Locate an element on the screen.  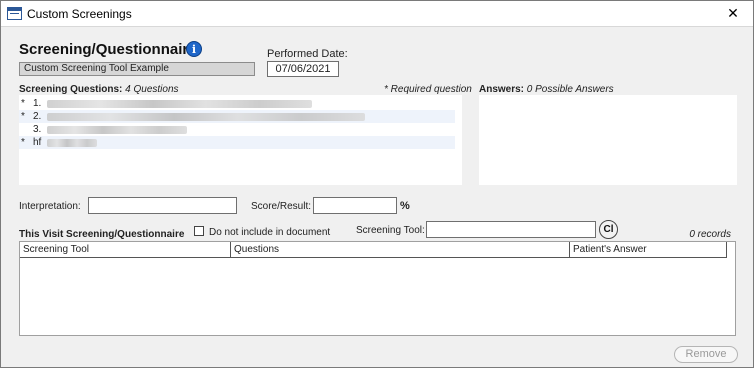
question-row: * 1. is located at coordinates (237, 103).